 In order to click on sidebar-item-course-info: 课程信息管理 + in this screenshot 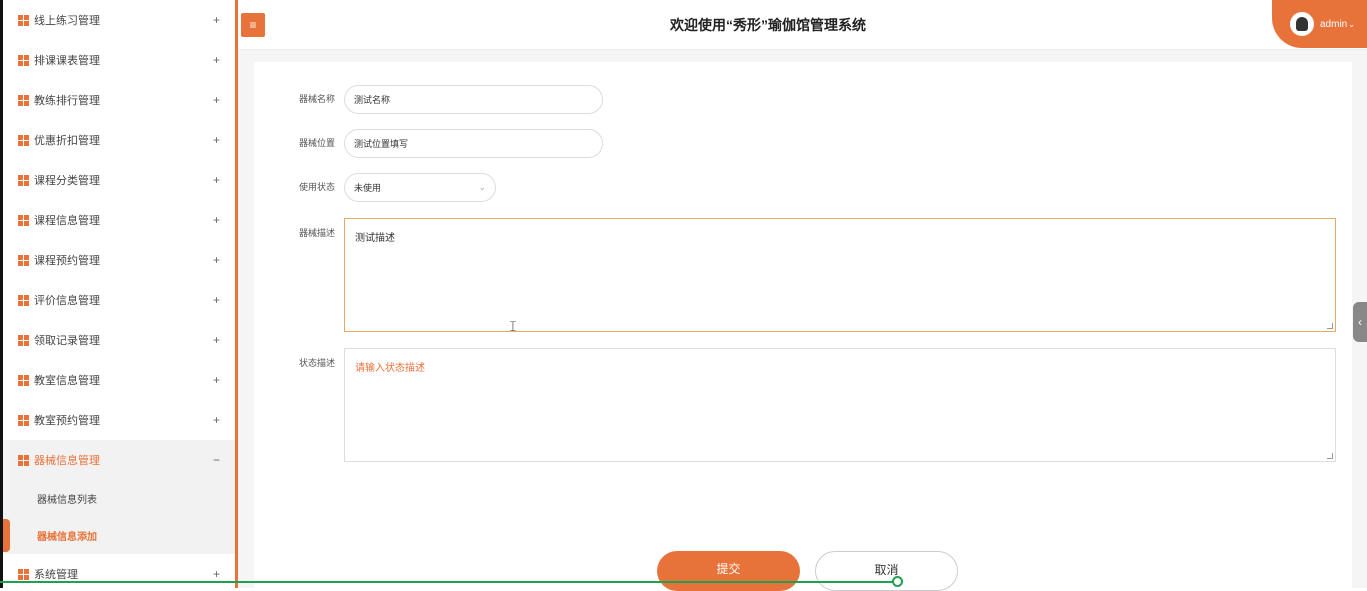, I will do `click(119, 220)`.